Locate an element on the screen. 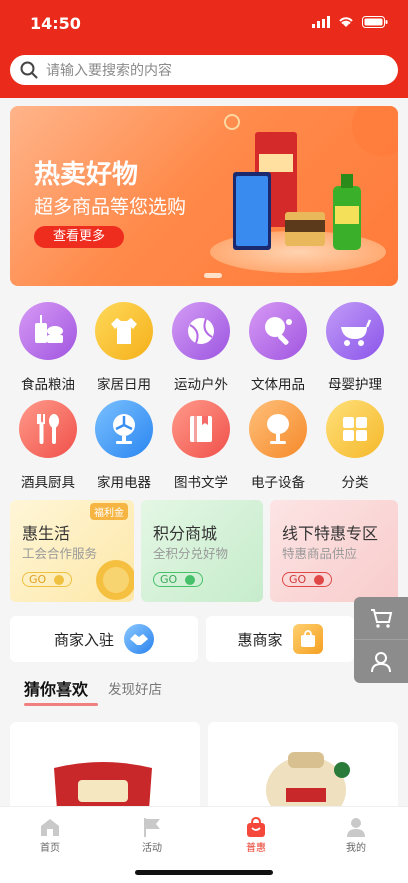 This screenshot has height=883, width=408. book-icon is located at coordinates (201, 429).